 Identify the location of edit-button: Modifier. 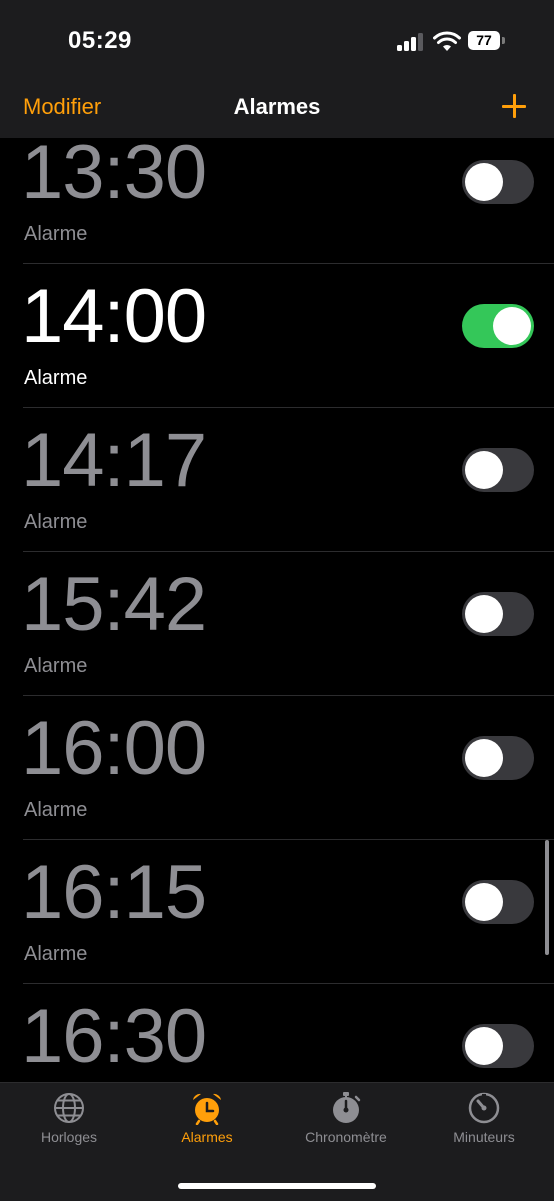
(62, 107).